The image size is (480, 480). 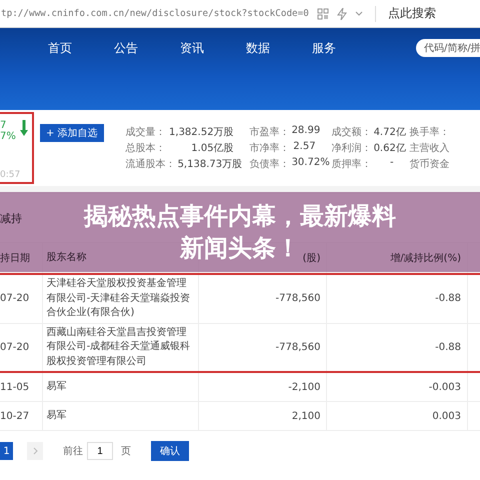 What do you see at coordinates (304, 147) in the screenshot?
I see `stat-value: 2.57` at bounding box center [304, 147].